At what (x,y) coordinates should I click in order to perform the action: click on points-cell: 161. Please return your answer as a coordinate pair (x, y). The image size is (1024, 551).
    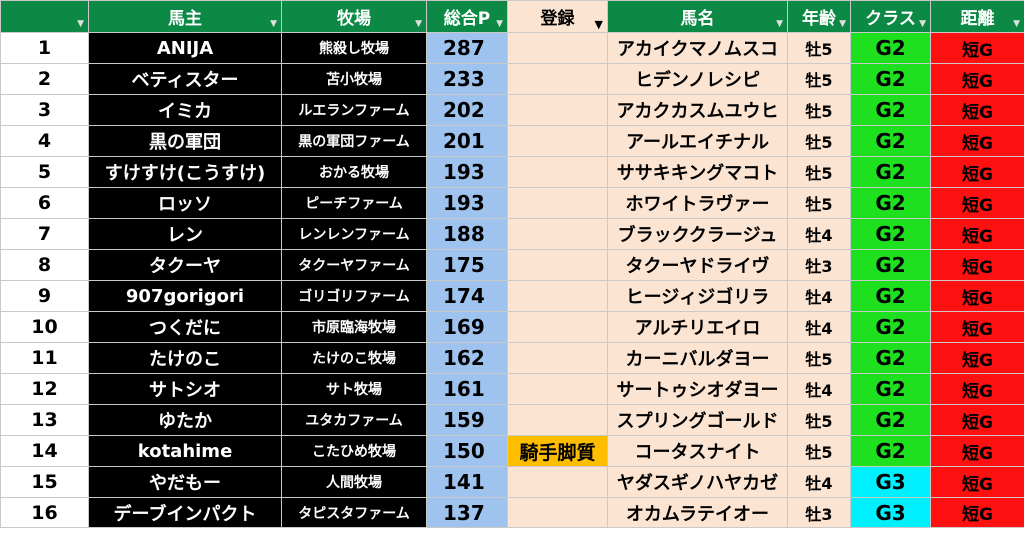
    Looking at the image, I should click on (467, 389).